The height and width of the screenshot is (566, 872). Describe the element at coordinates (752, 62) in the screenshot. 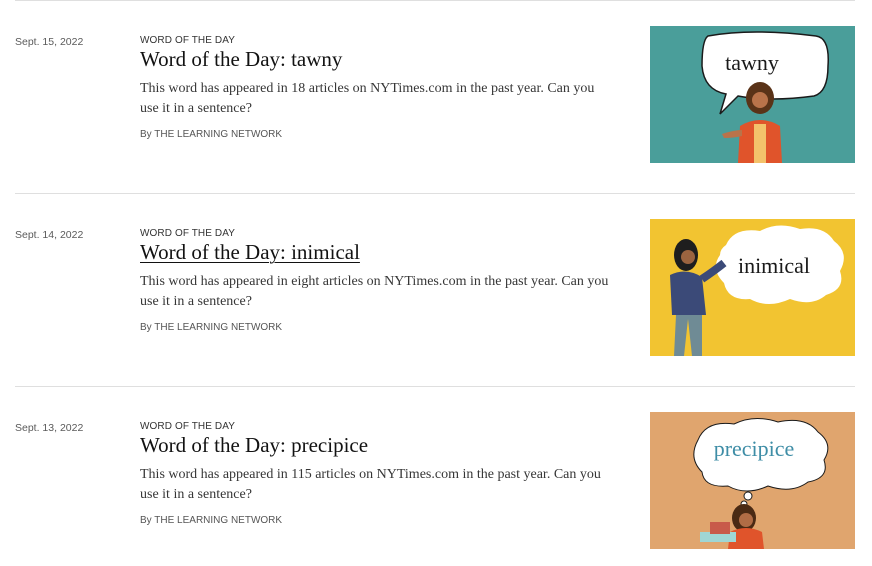

I see `thumbnail-word: tawny` at that location.